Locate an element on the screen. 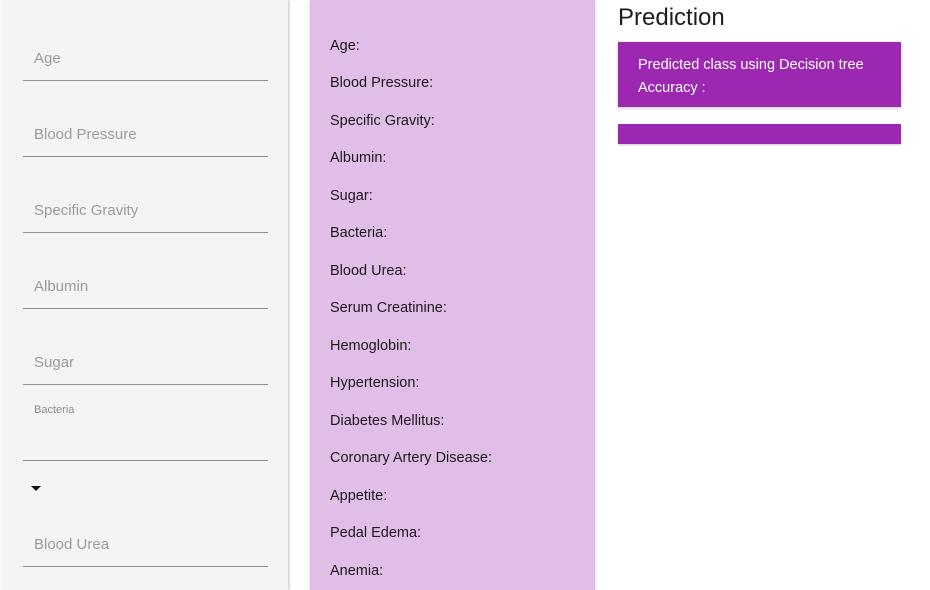  specific-gravity-input: Specific Gravity is located at coordinates (145, 212).